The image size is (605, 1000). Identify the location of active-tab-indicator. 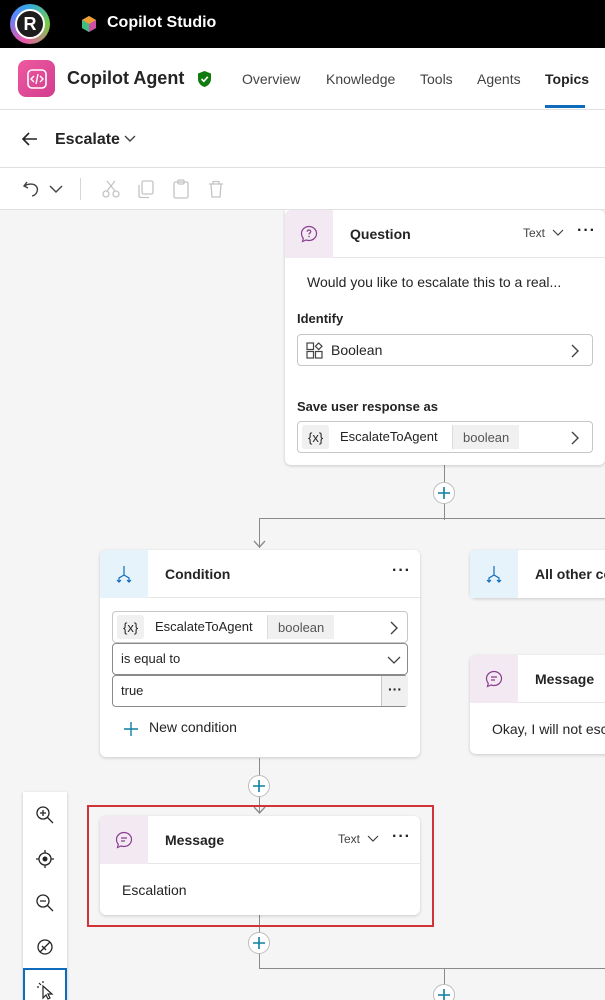
(565, 106).